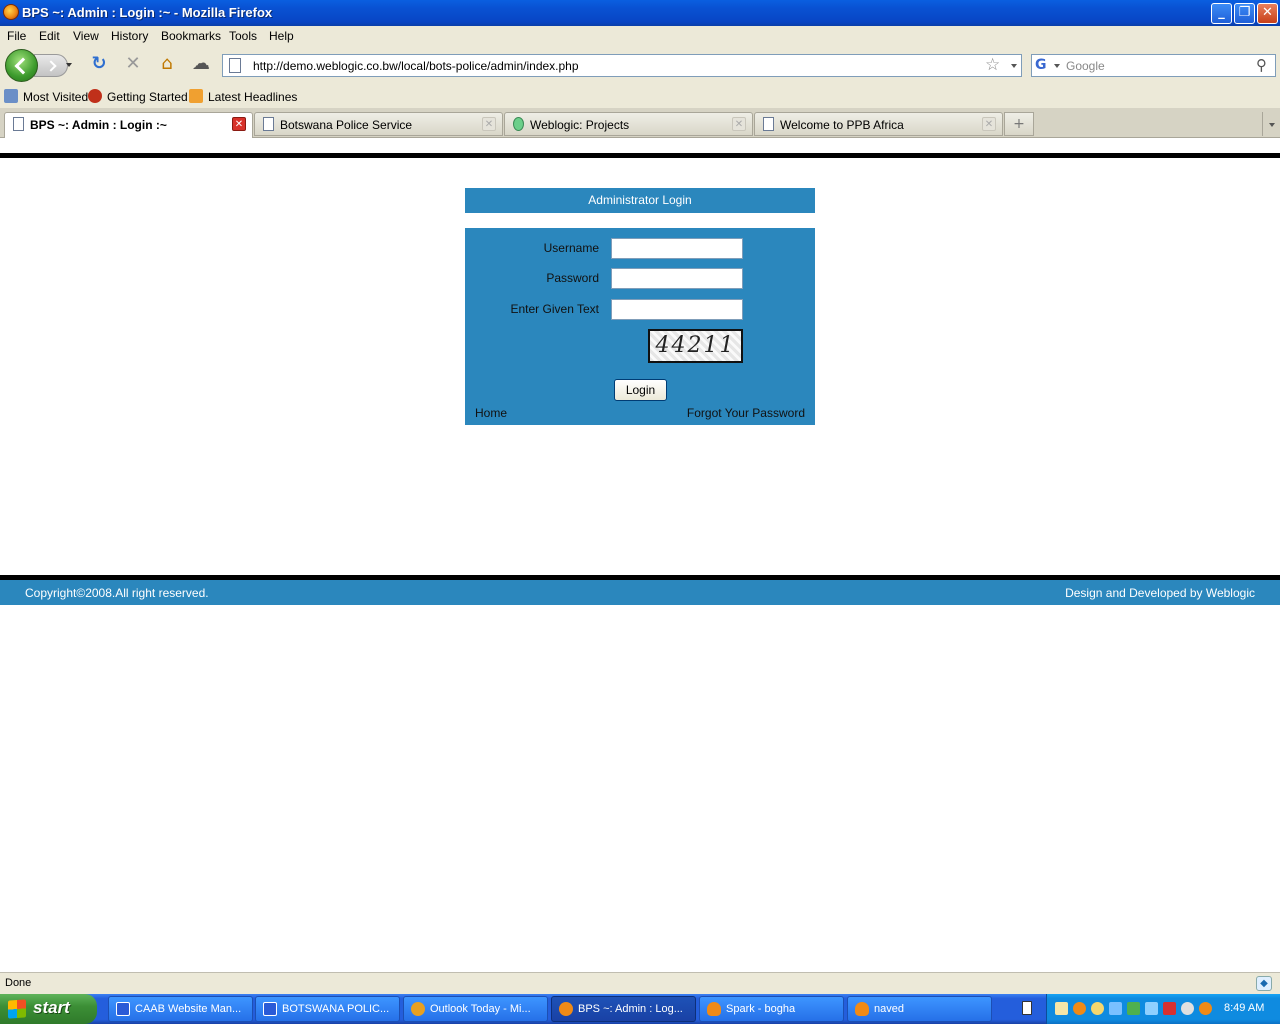 The height and width of the screenshot is (1024, 1280). I want to click on menu-help: Help, so click(281, 36).